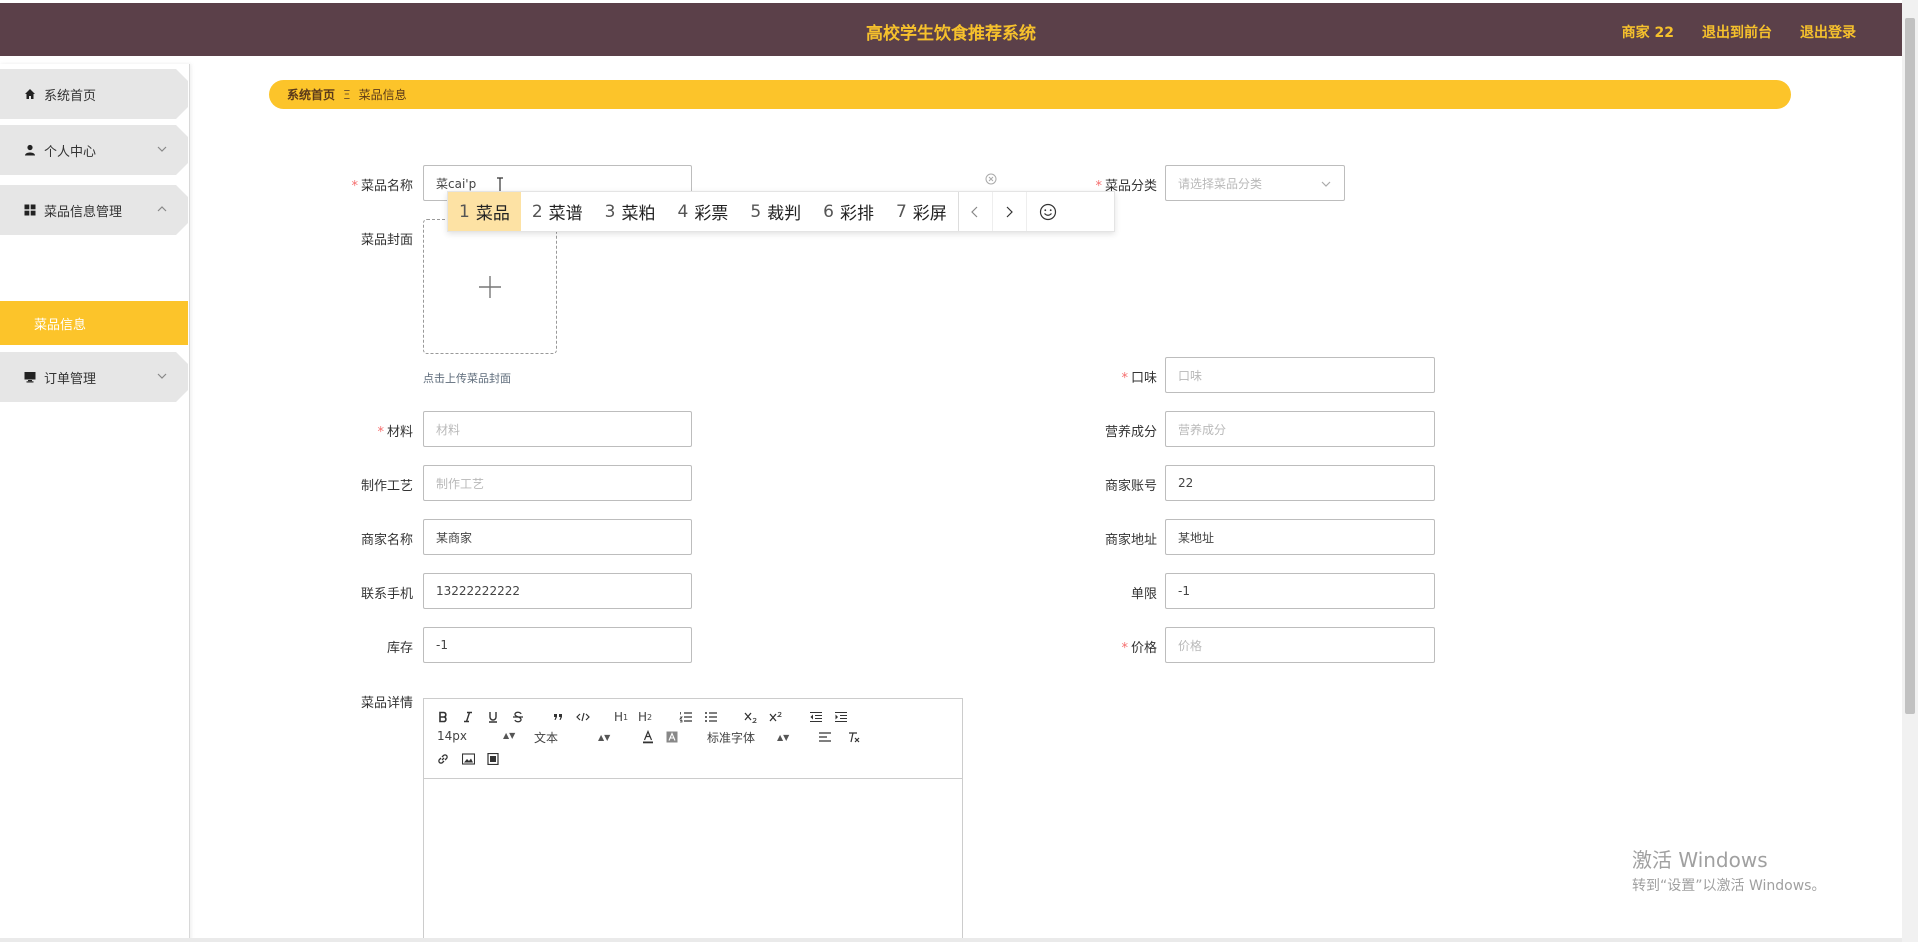  Describe the element at coordinates (951, 34) in the screenshot. I see `app-title: 高校学生饮食推荐系统` at that location.